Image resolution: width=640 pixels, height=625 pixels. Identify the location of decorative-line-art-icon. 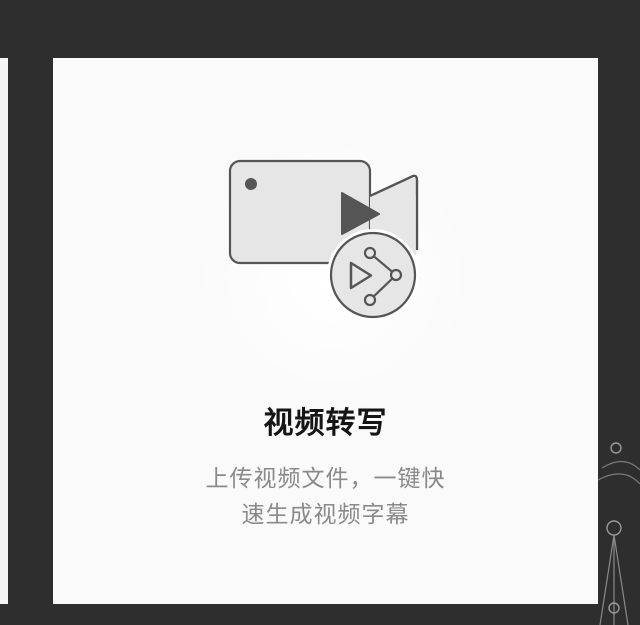
(618, 533).